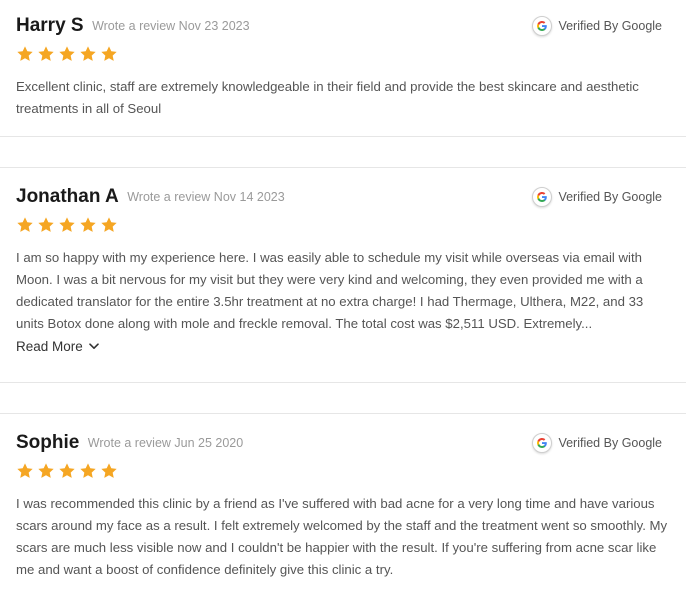 The width and height of the screenshot is (686, 600). Describe the element at coordinates (171, 26) in the screenshot. I see `review-date: Wrote a review Nov 23 2023` at that location.